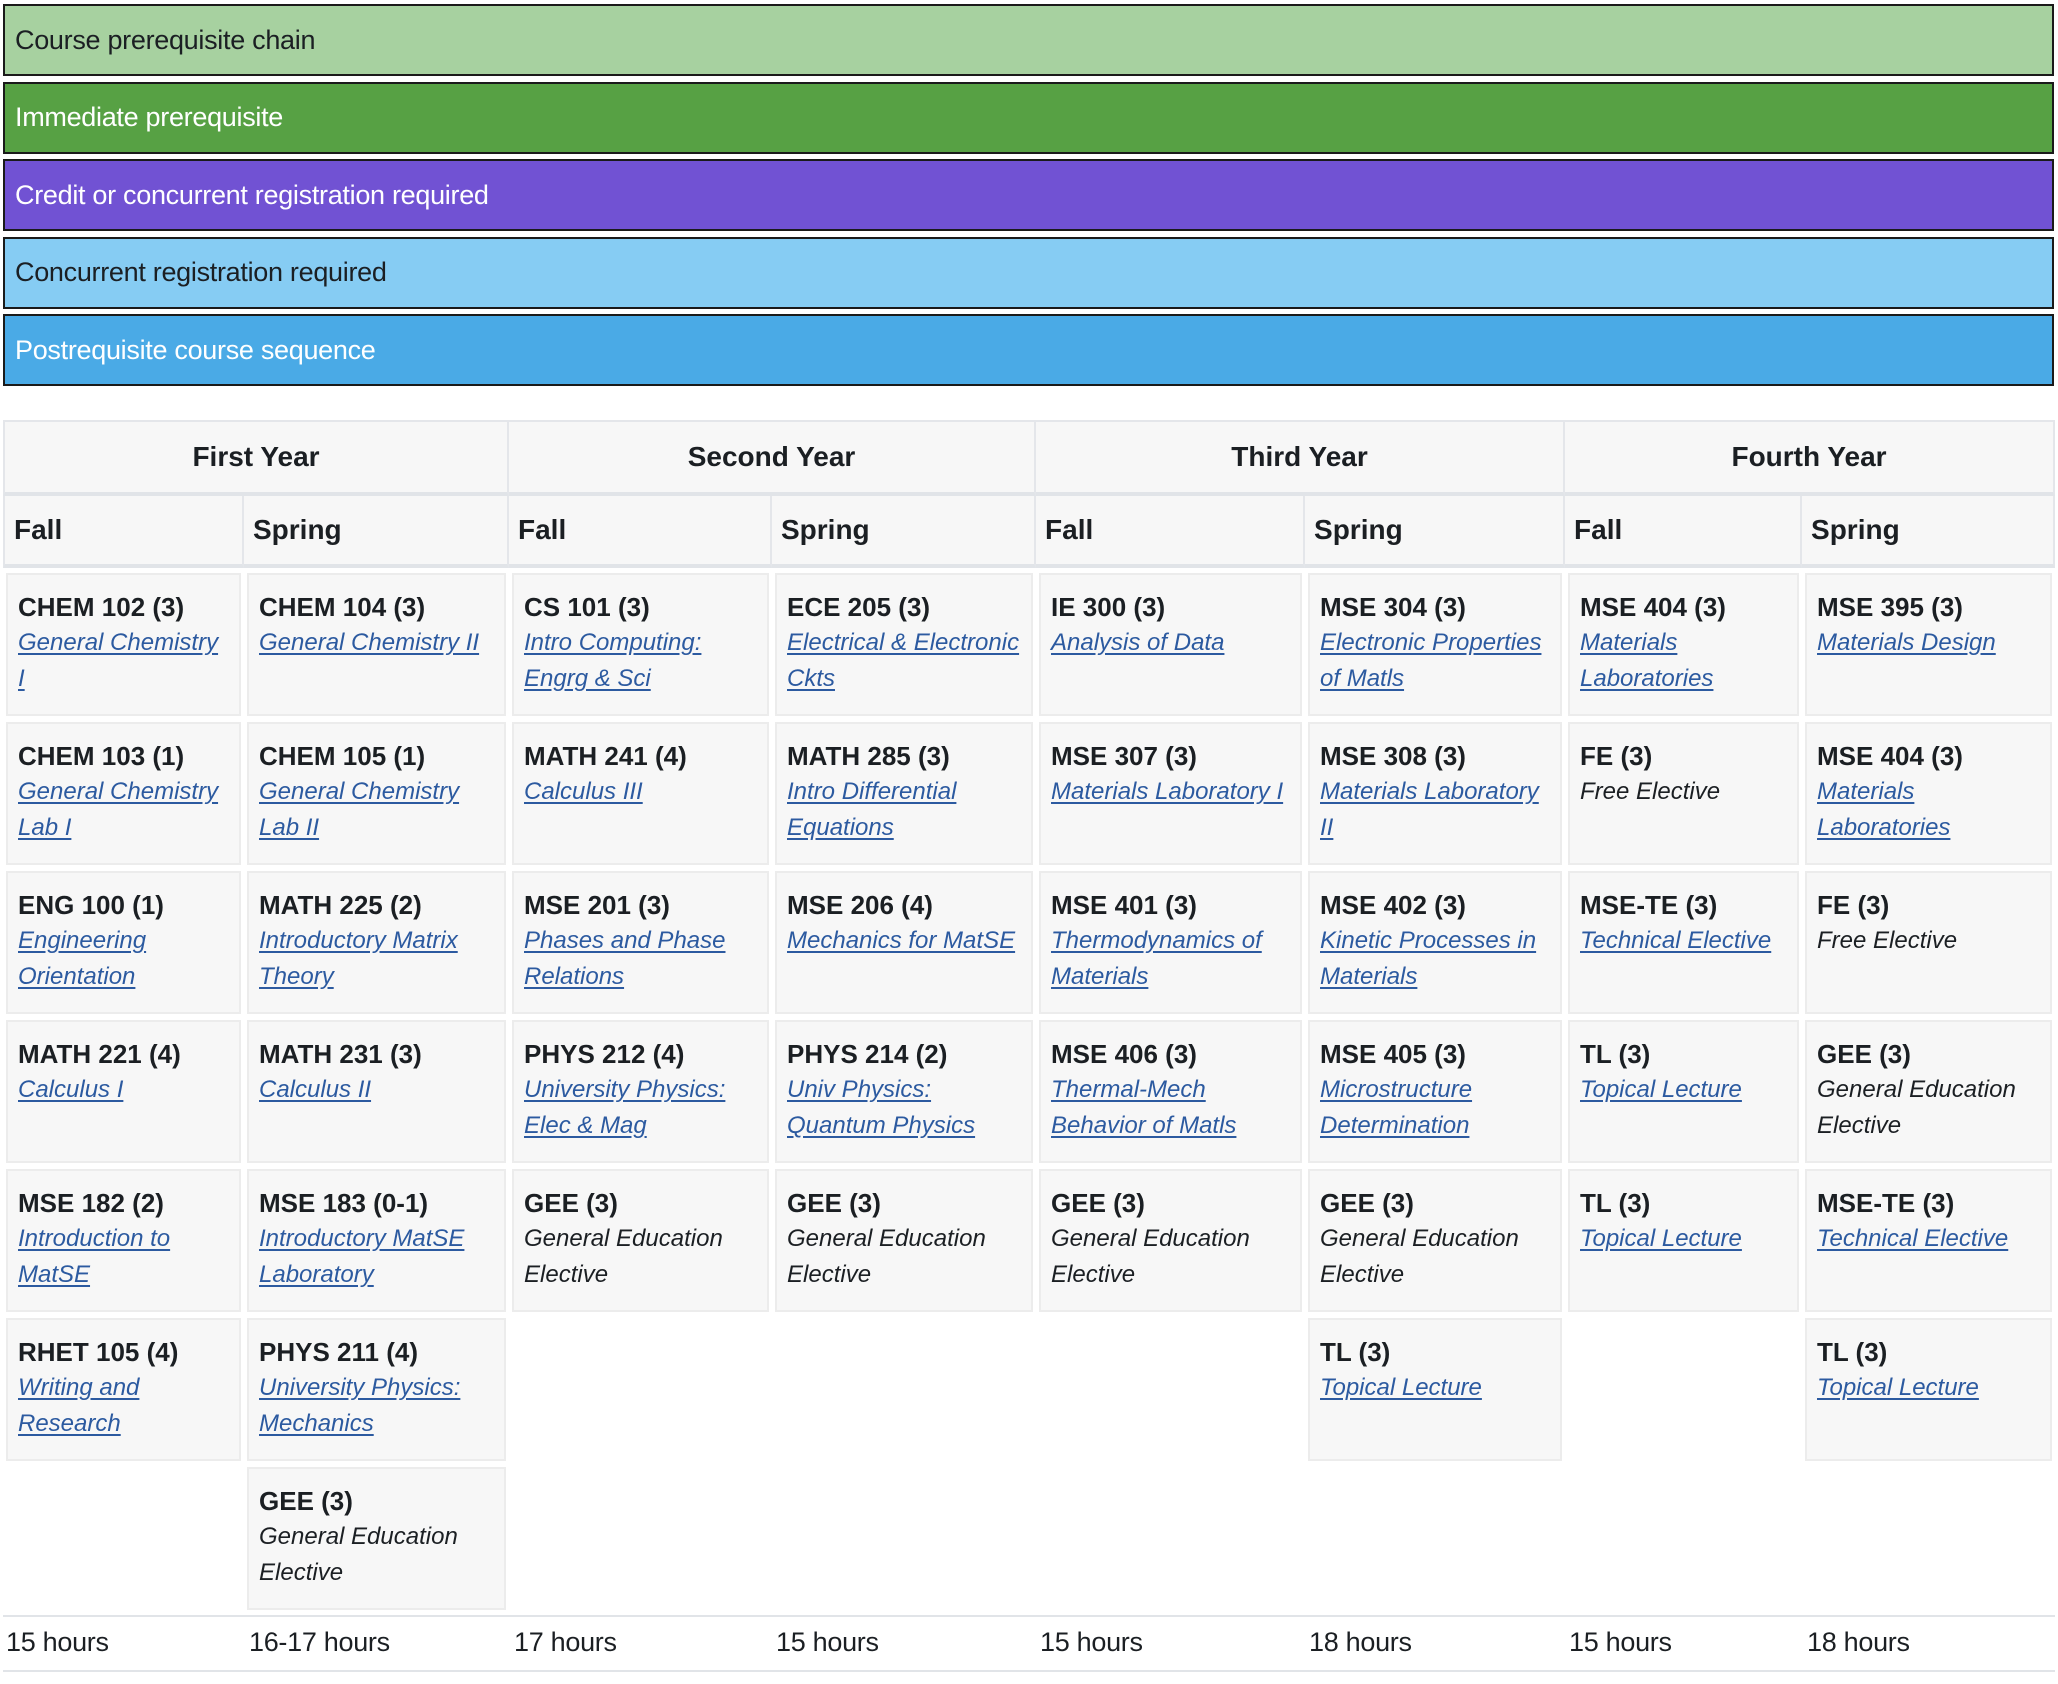 This screenshot has width=2058, height=1684. What do you see at coordinates (1906, 642) in the screenshot?
I see `course-title-link: Materials Design` at bounding box center [1906, 642].